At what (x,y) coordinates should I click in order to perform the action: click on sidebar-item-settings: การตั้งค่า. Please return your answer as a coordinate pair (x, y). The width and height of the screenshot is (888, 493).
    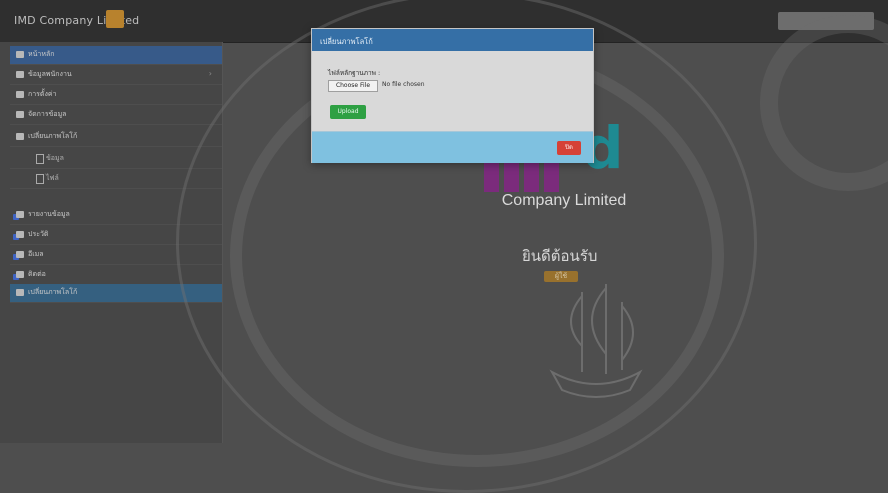
    Looking at the image, I should click on (116, 95).